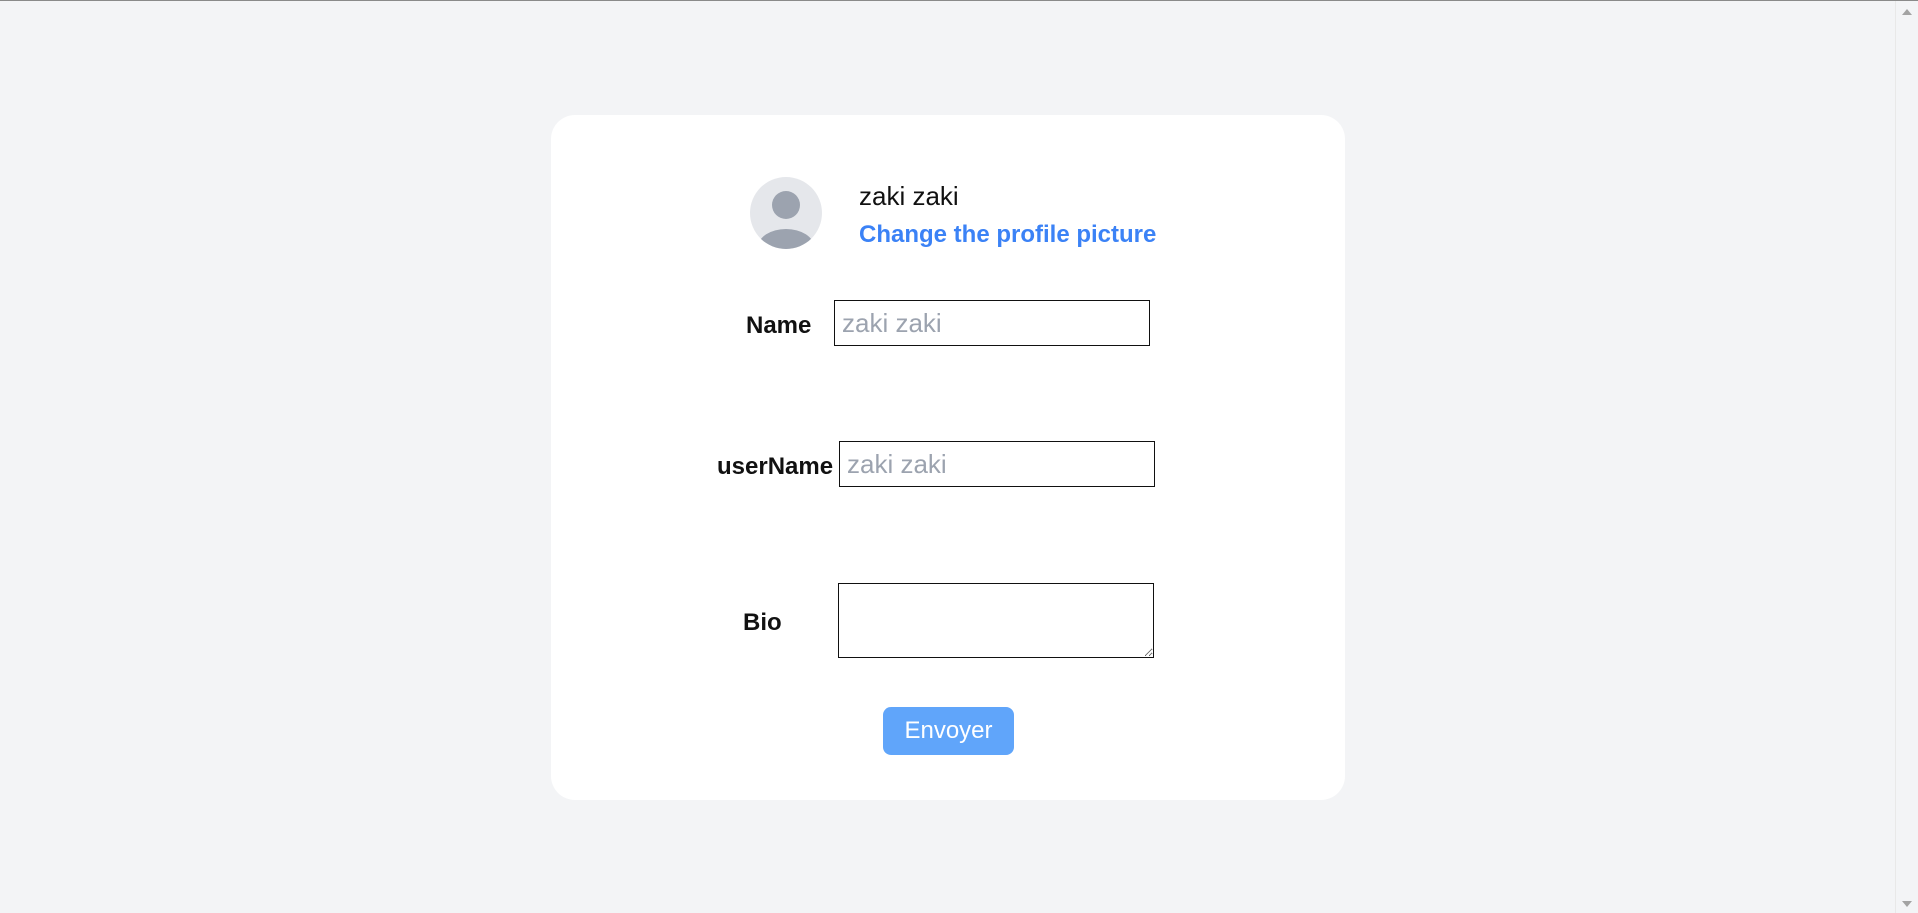 The height and width of the screenshot is (913, 1918). What do you see at coordinates (948, 731) in the screenshot?
I see `submit-button: Envoyer` at bounding box center [948, 731].